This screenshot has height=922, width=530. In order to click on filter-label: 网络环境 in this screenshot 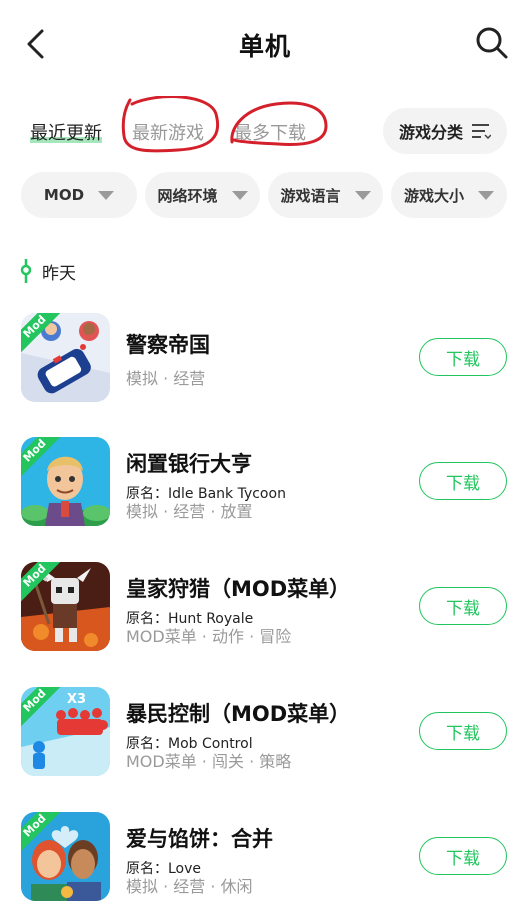, I will do `click(187, 195)`.